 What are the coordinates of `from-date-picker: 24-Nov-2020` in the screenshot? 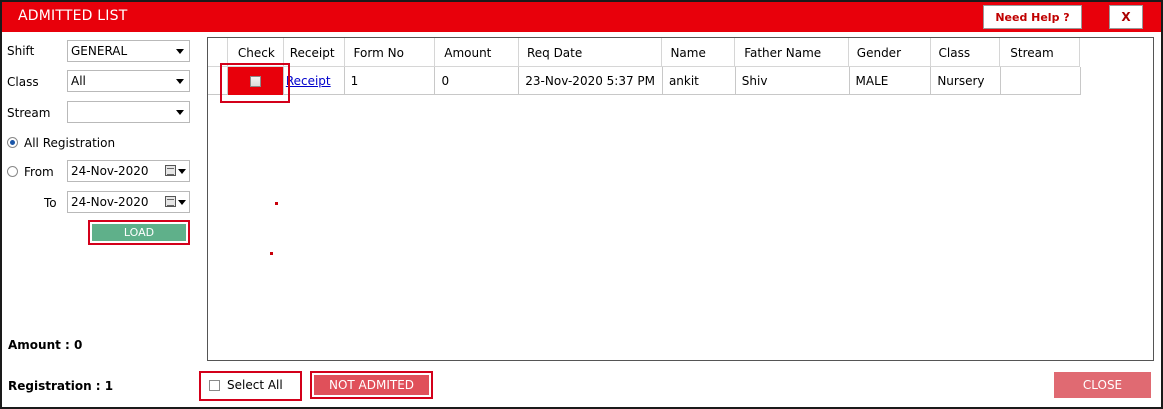 It's located at (128, 171).